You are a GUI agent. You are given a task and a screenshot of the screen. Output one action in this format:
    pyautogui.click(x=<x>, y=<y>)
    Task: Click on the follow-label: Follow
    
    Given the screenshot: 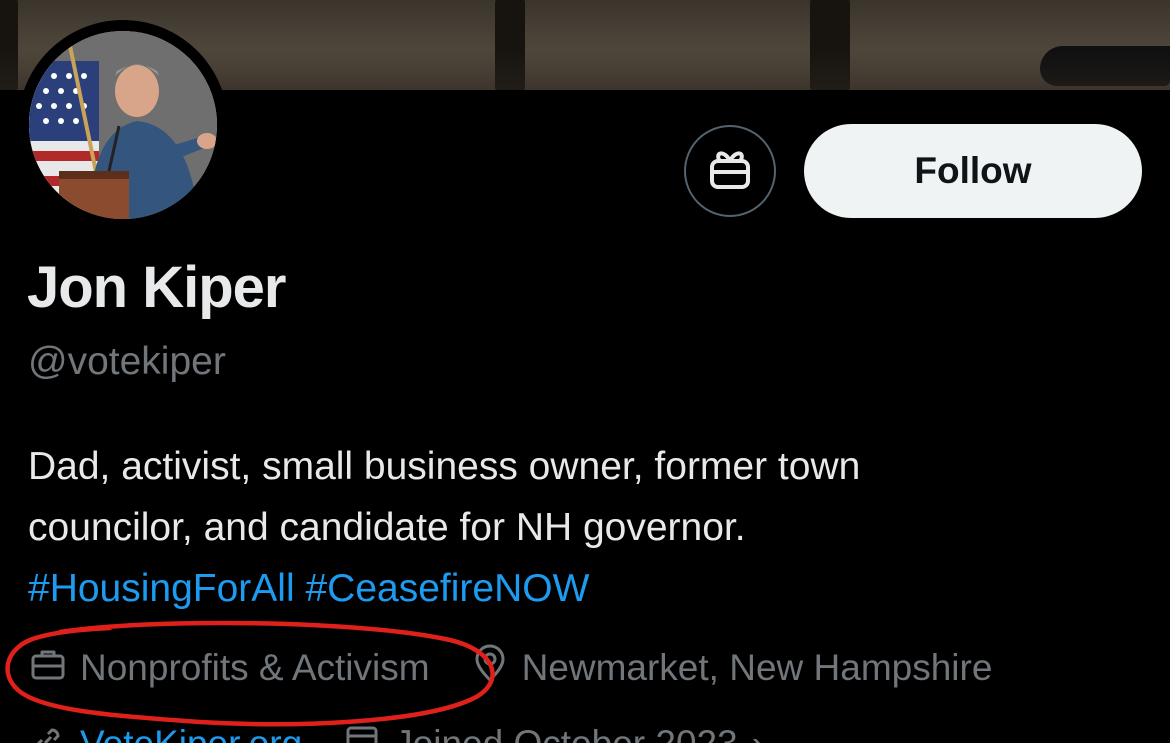 What is the action you would take?
    pyautogui.click(x=973, y=170)
    